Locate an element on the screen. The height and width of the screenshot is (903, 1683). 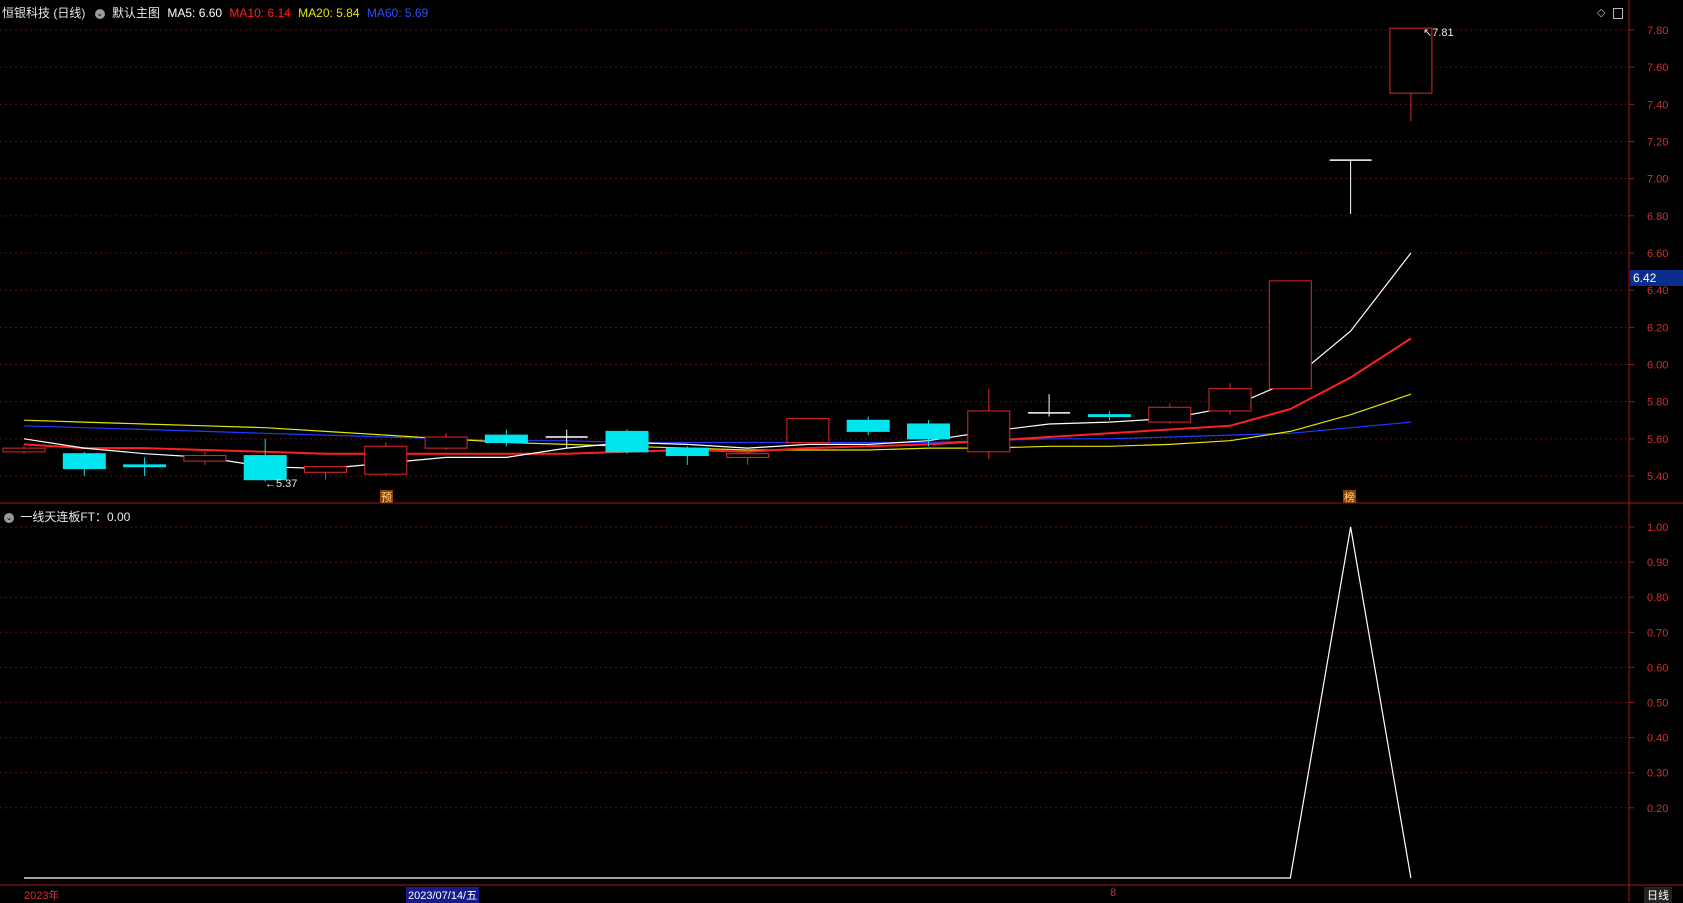
period-label: 日线 is located at coordinates (1658, 895).